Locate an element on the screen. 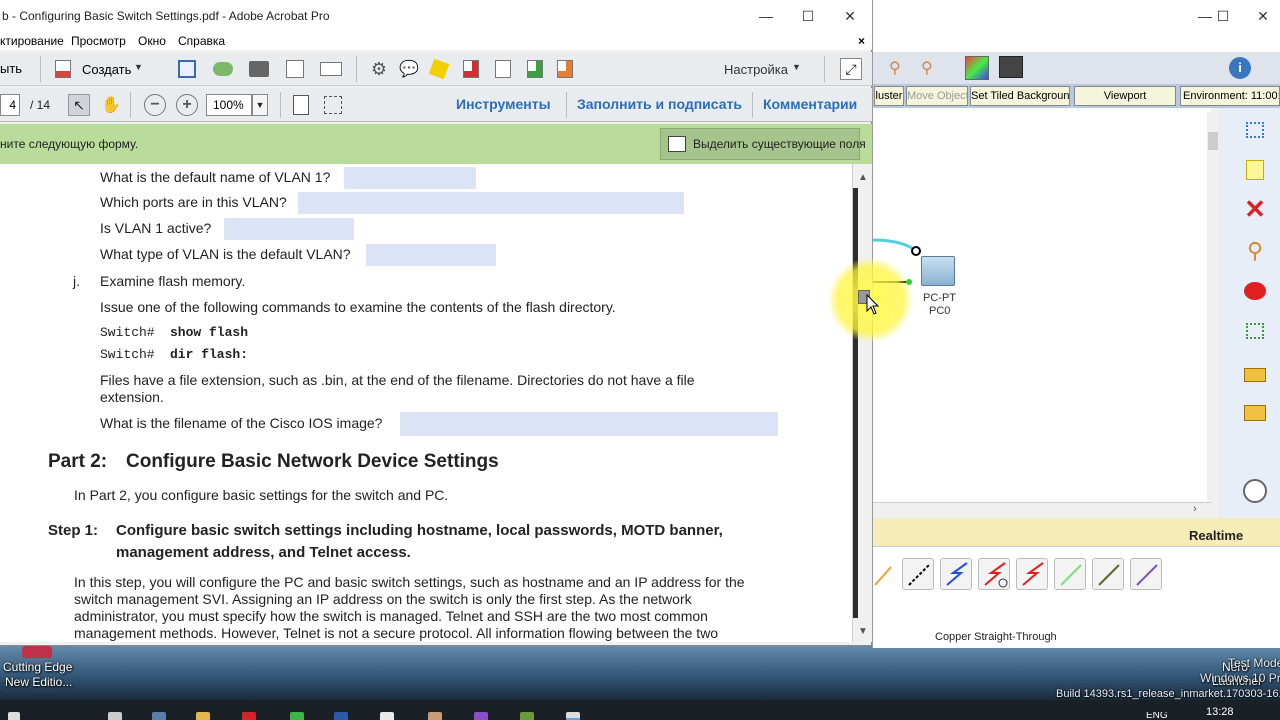 The image size is (1280, 720). close-button: ✕ is located at coordinates (850, 16).